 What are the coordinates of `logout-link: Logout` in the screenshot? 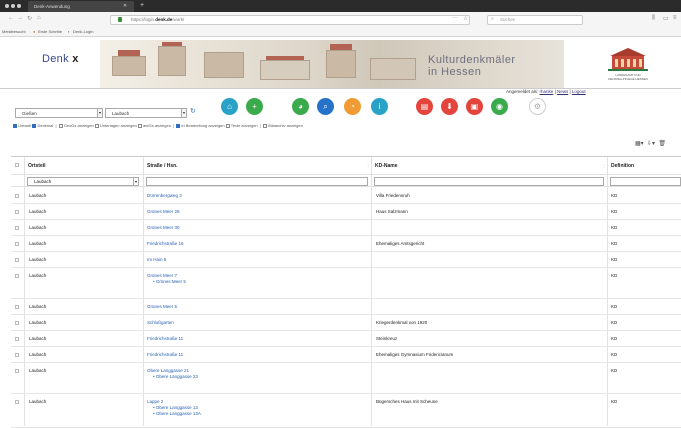 It's located at (579, 91).